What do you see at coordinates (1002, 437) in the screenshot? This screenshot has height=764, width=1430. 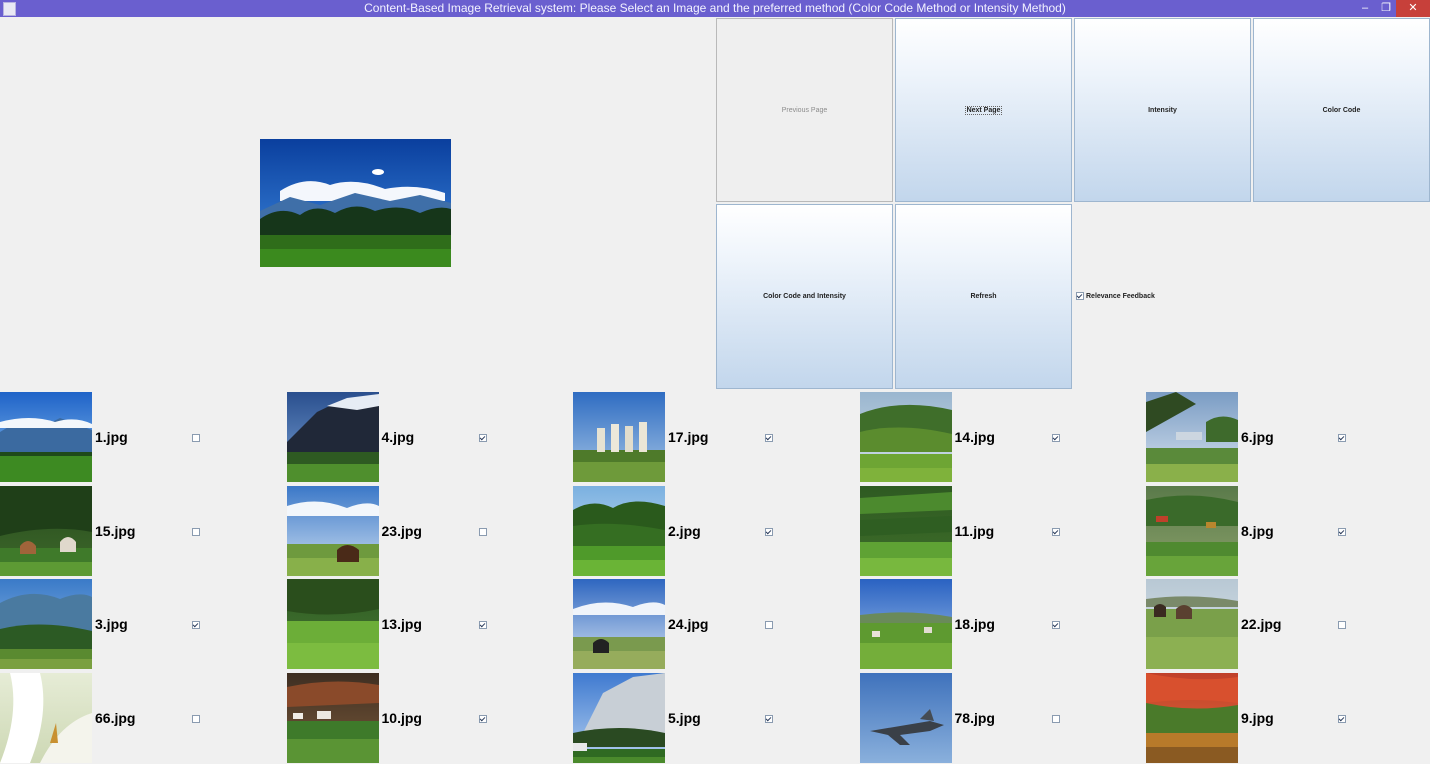 I see `result-item: 14.jpg` at bounding box center [1002, 437].